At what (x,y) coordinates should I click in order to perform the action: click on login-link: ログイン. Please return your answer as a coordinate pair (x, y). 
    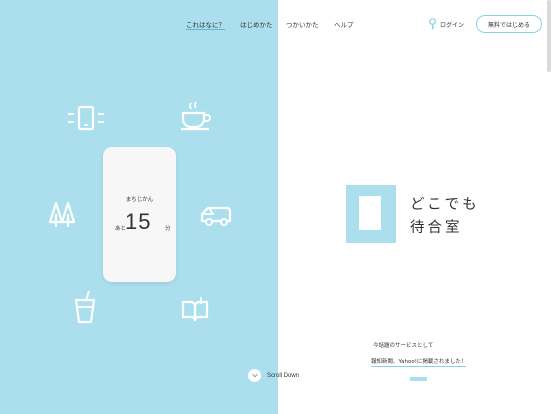
    Looking at the image, I should click on (446, 24).